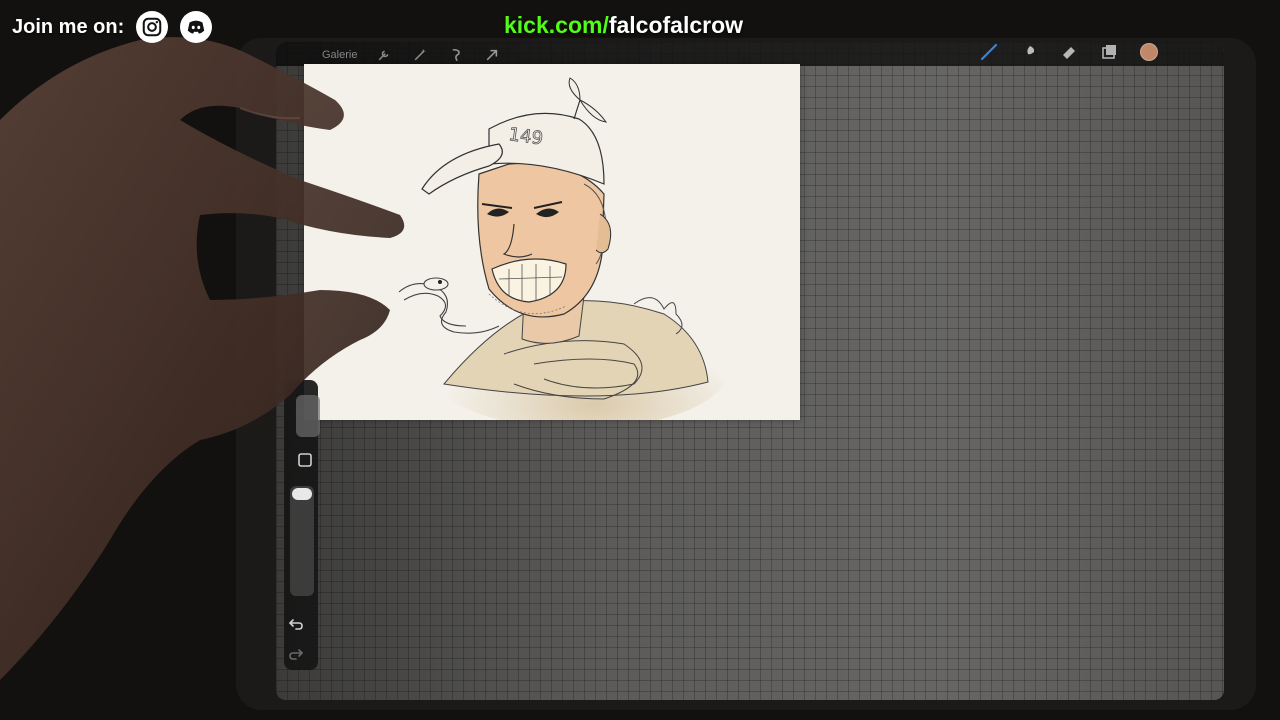 The height and width of the screenshot is (720, 1280). Describe the element at coordinates (305, 460) in the screenshot. I see `modify-square-icon` at that location.